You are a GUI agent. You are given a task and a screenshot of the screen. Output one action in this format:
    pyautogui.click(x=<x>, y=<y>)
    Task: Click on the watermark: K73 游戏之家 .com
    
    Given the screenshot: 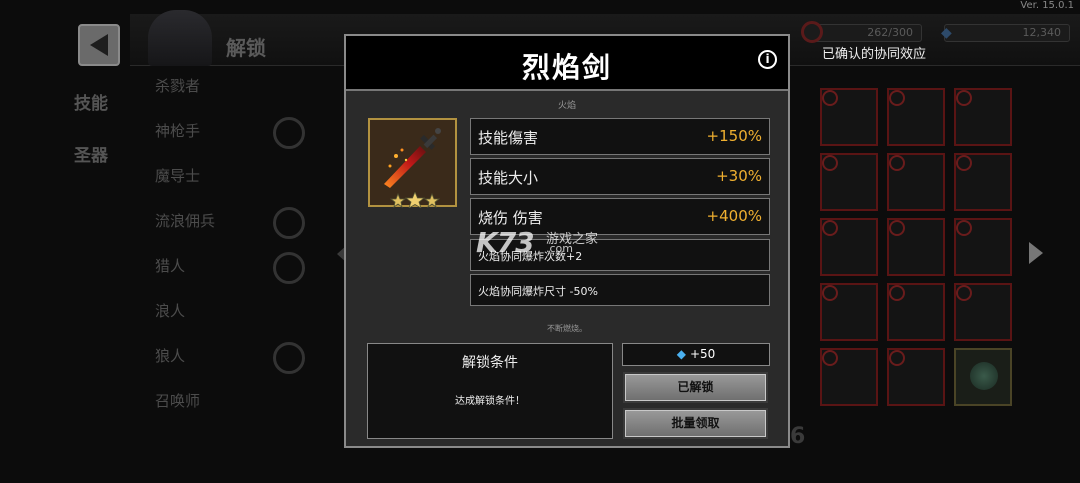 What is the action you would take?
    pyautogui.click(x=537, y=242)
    